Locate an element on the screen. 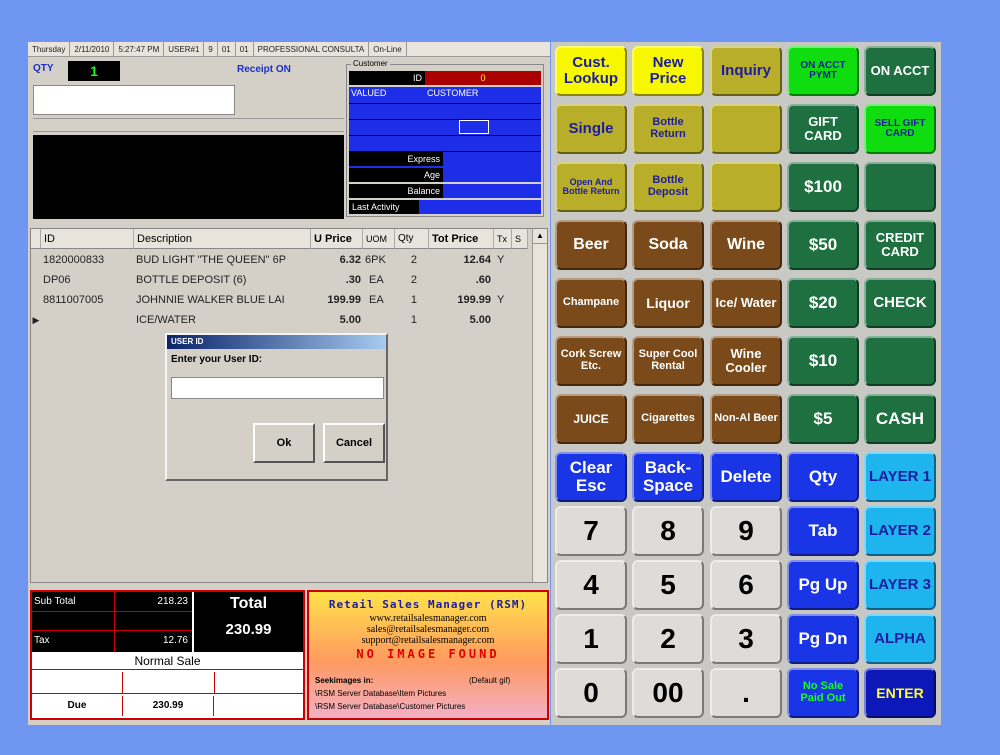 The image size is (1000, 755). grid-scrollbar: ▲ is located at coordinates (539, 405).